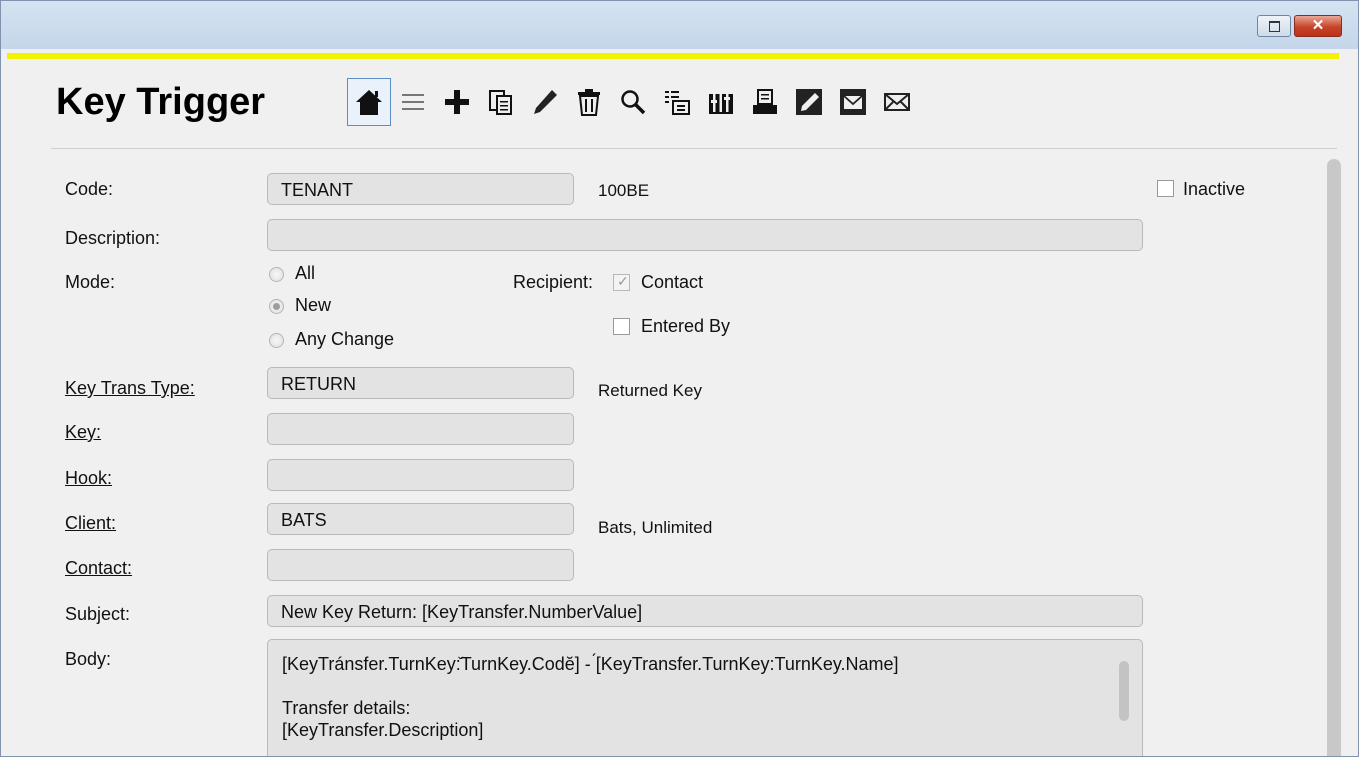  I want to click on key-trans-type-description: Returned Key, so click(650, 390).